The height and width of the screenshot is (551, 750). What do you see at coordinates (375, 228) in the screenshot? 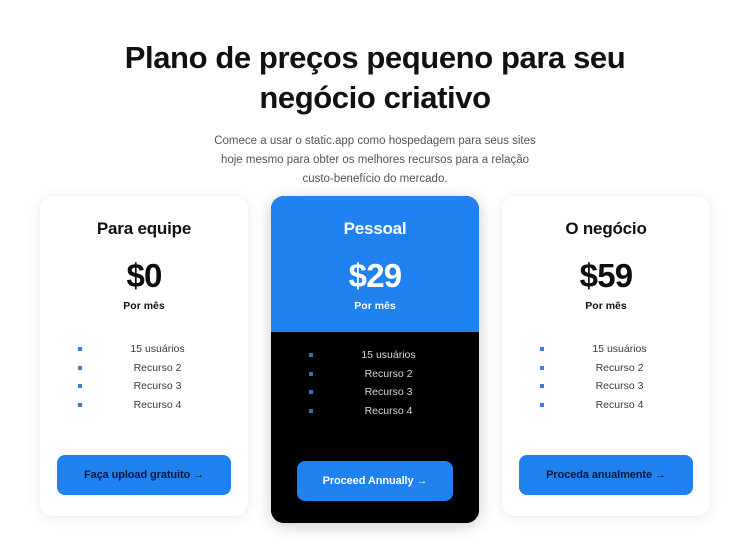
I see `plan-name: Pessoal` at bounding box center [375, 228].